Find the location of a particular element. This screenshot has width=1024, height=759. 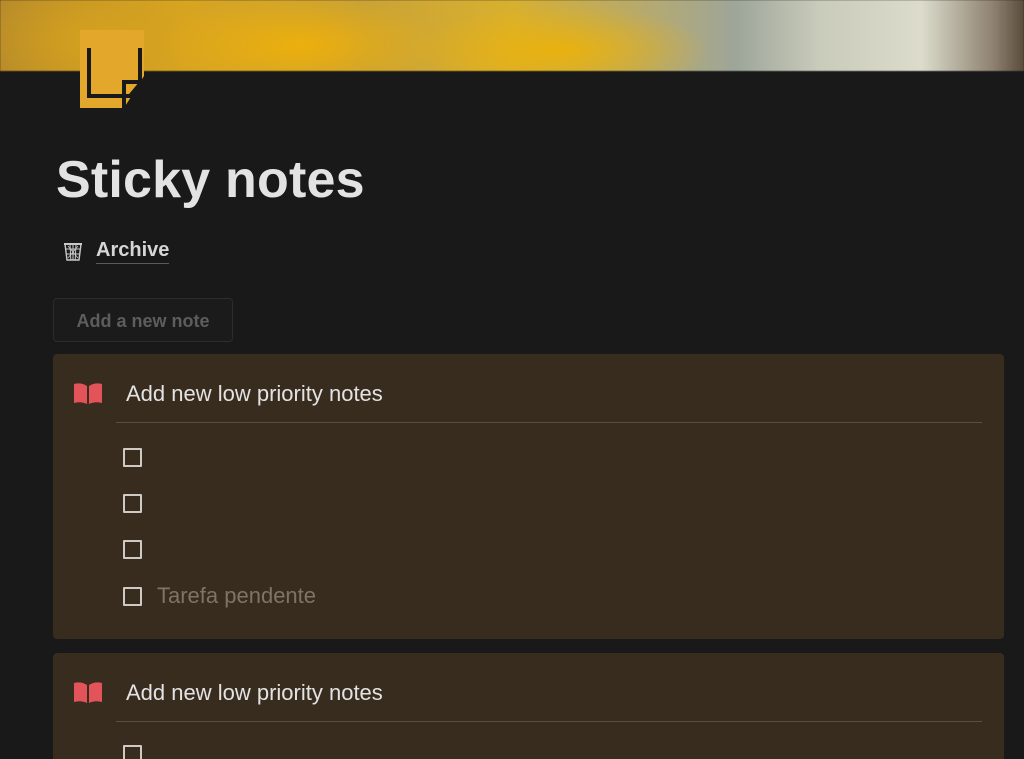

sticky-note-icon is located at coordinates (114, 67).